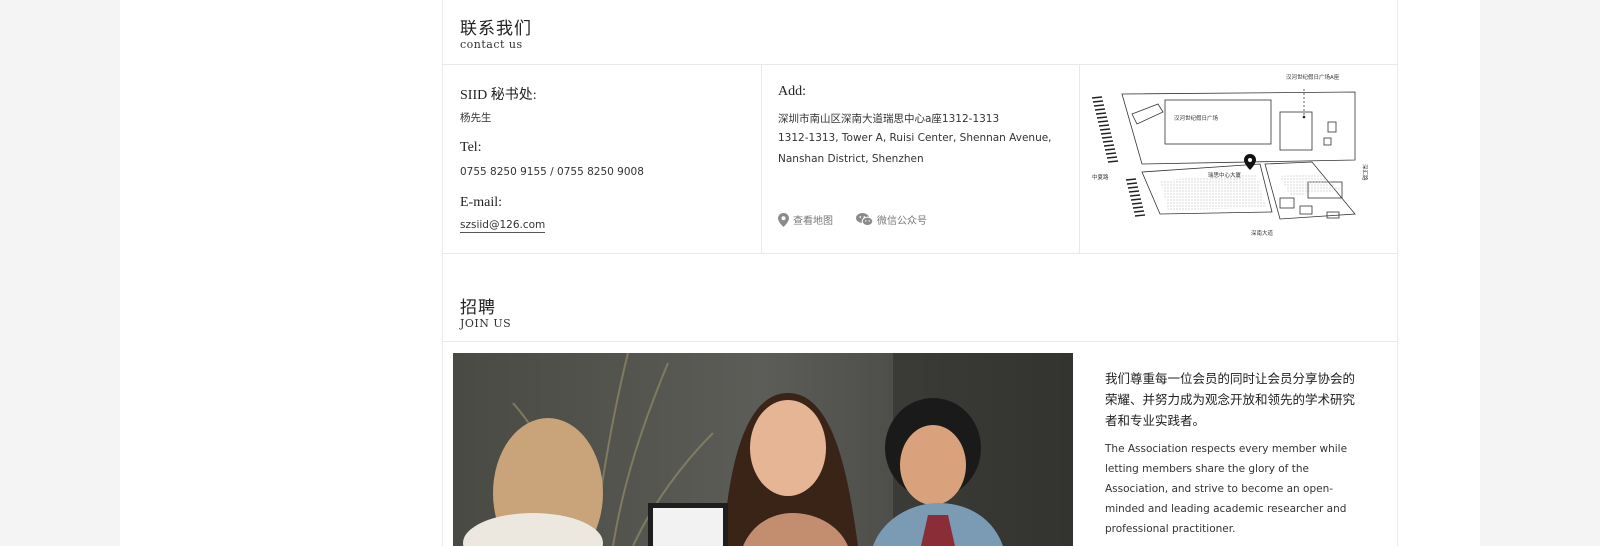 This screenshot has width=1600, height=546. What do you see at coordinates (1304, 117) in the screenshot?
I see `building-marker` at bounding box center [1304, 117].